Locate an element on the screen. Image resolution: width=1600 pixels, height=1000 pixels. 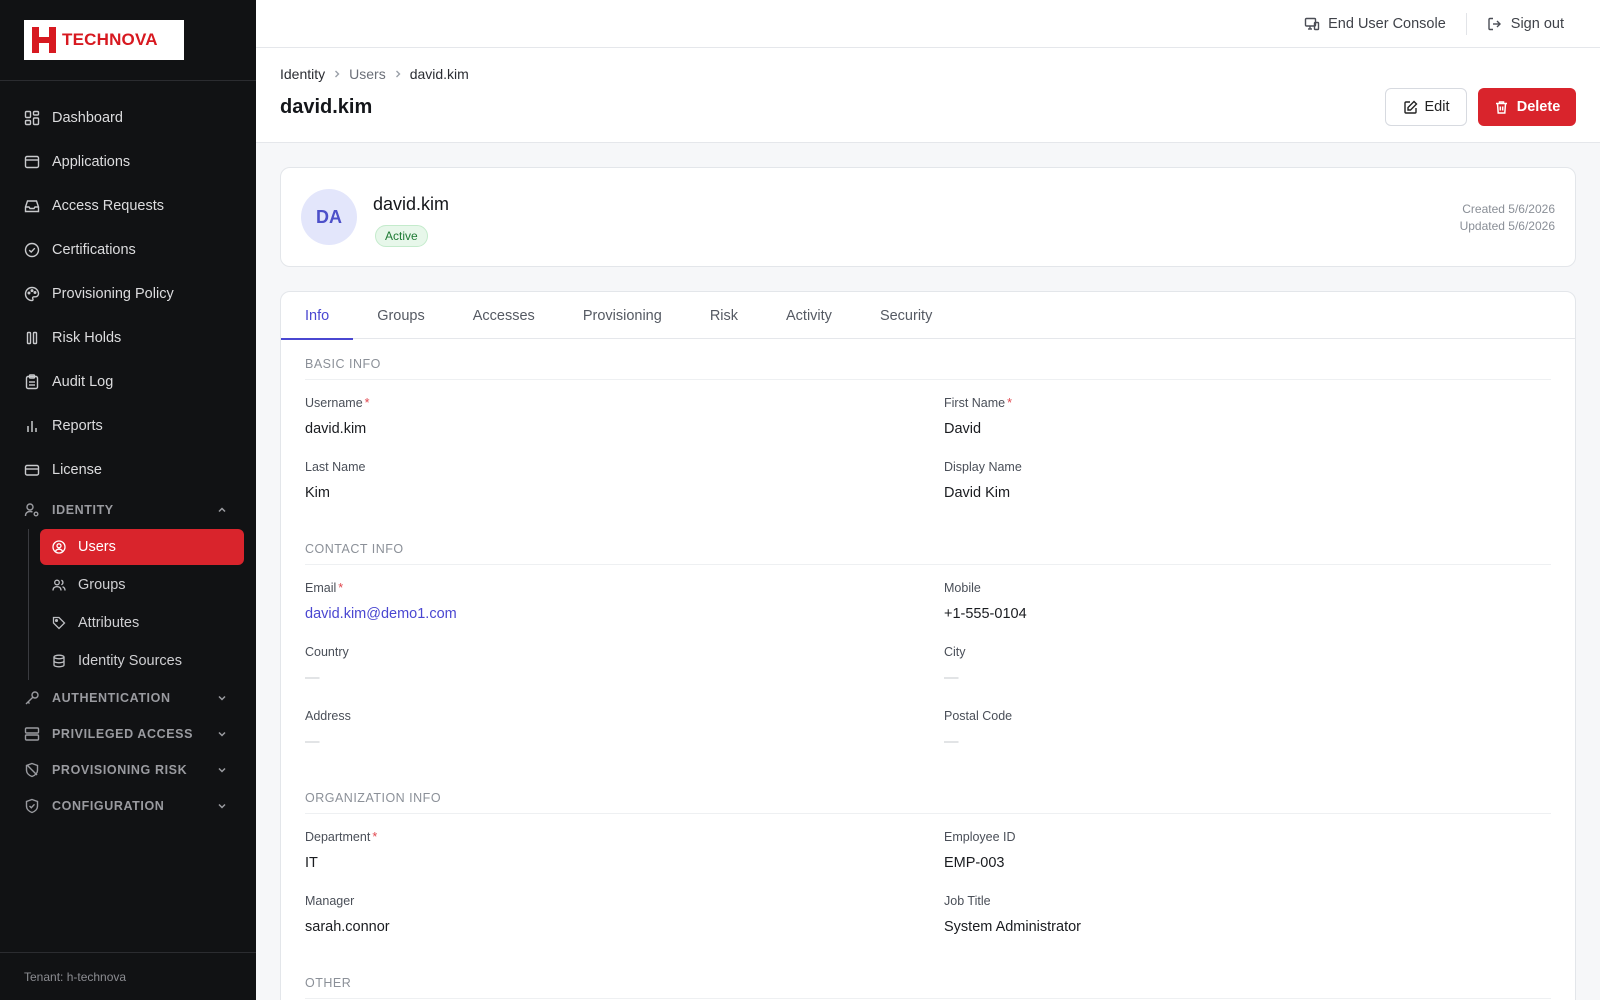
tab-accesses: Accesses is located at coordinates (504, 315).